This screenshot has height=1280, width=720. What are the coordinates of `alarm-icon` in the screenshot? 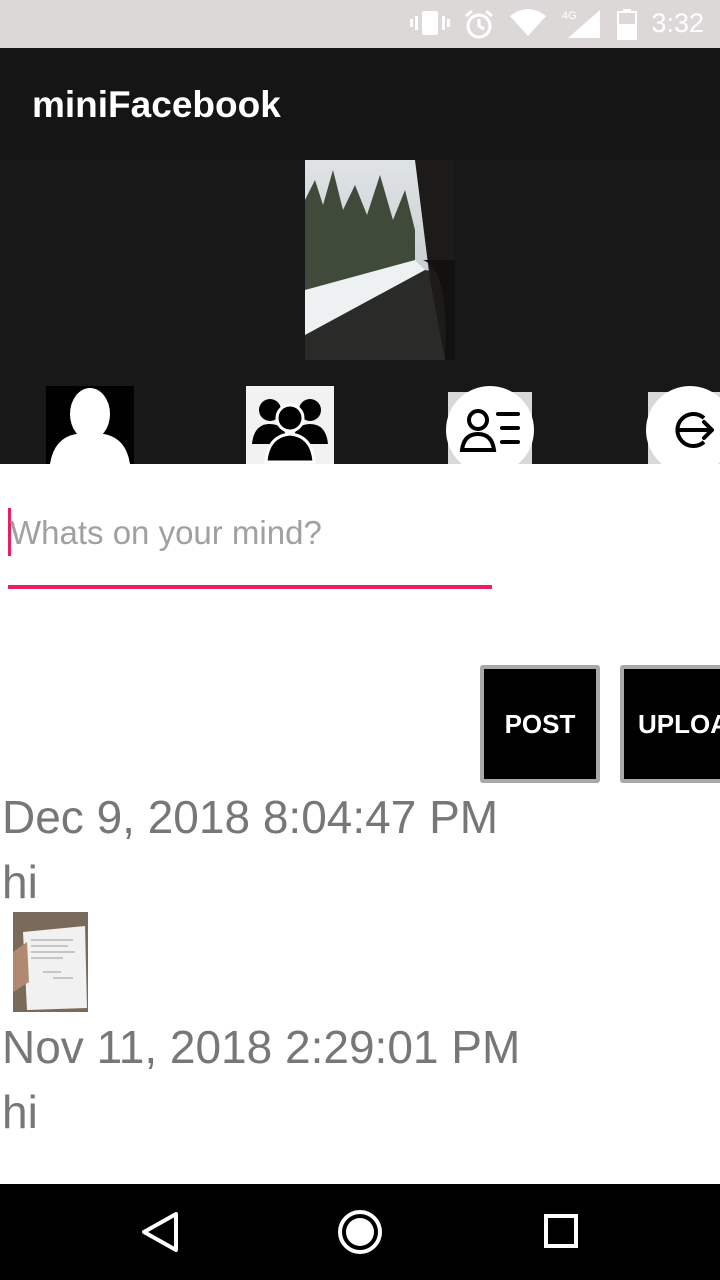 It's located at (479, 26).